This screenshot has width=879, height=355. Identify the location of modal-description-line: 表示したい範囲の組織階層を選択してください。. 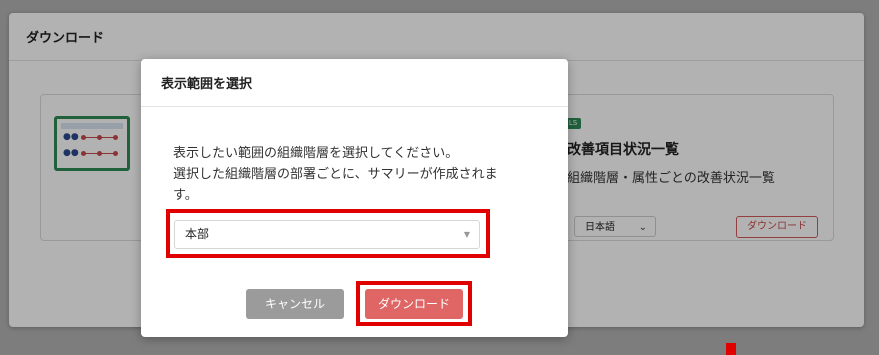
(316, 153).